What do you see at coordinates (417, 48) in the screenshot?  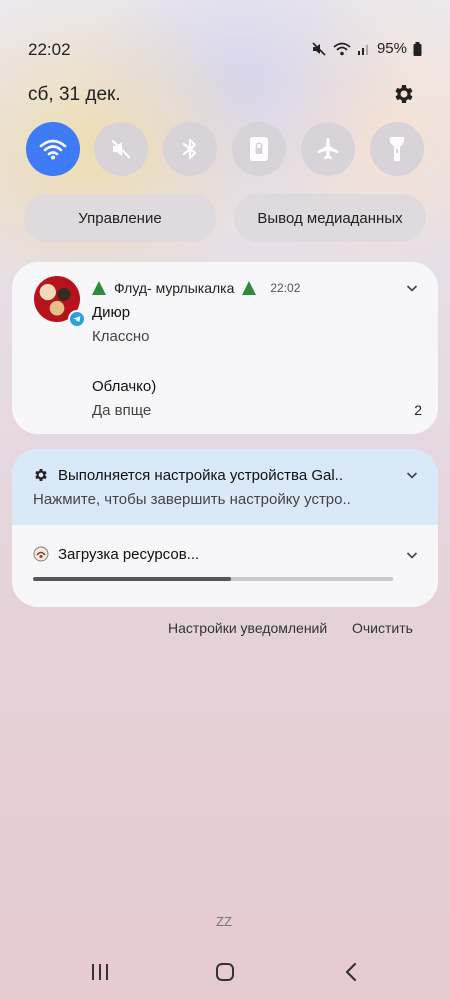 I see `battery-icon` at bounding box center [417, 48].